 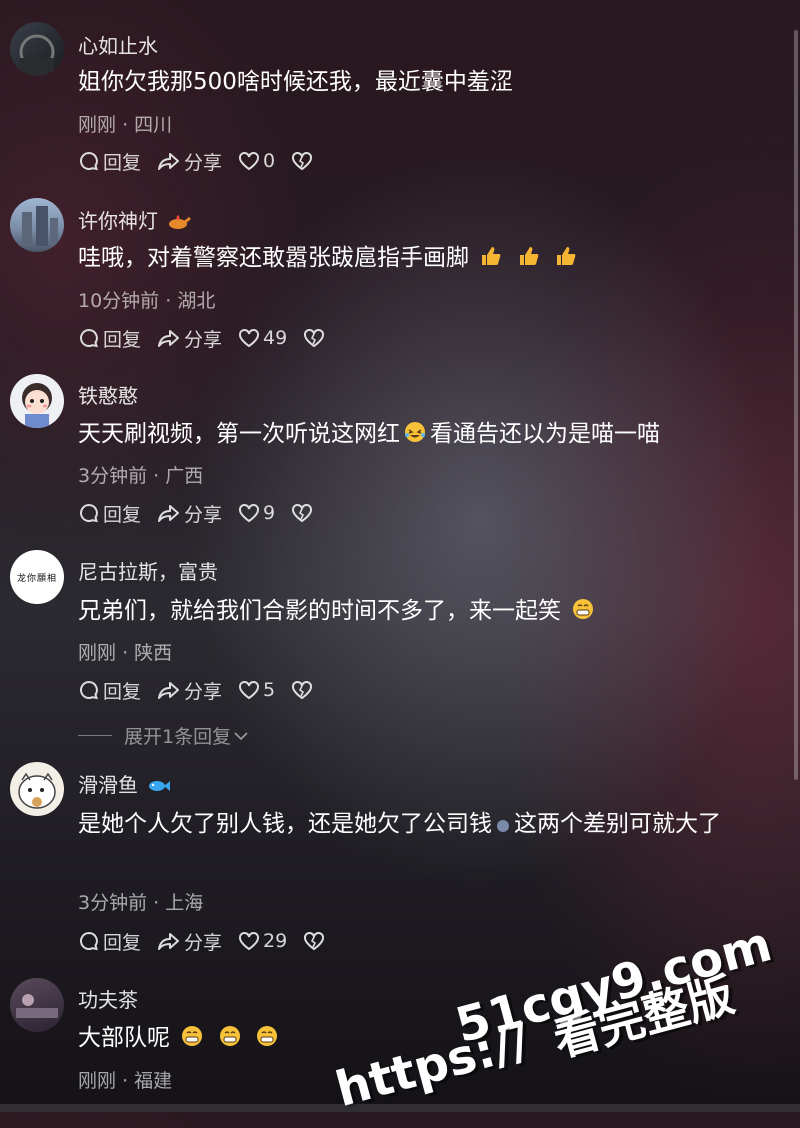 I want to click on chevron-down-icon, so click(x=241, y=735).